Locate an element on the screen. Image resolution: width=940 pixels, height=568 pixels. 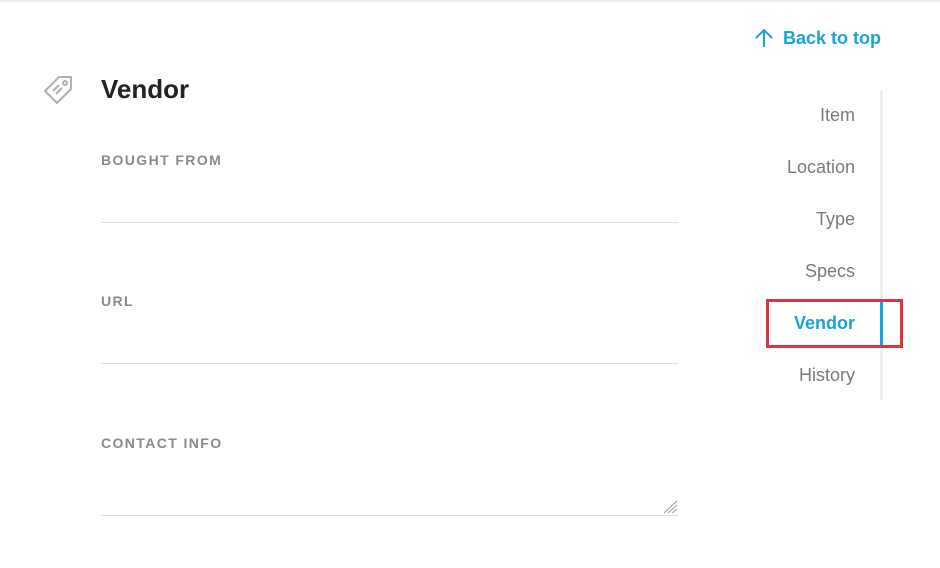
url-input is located at coordinates (389, 345).